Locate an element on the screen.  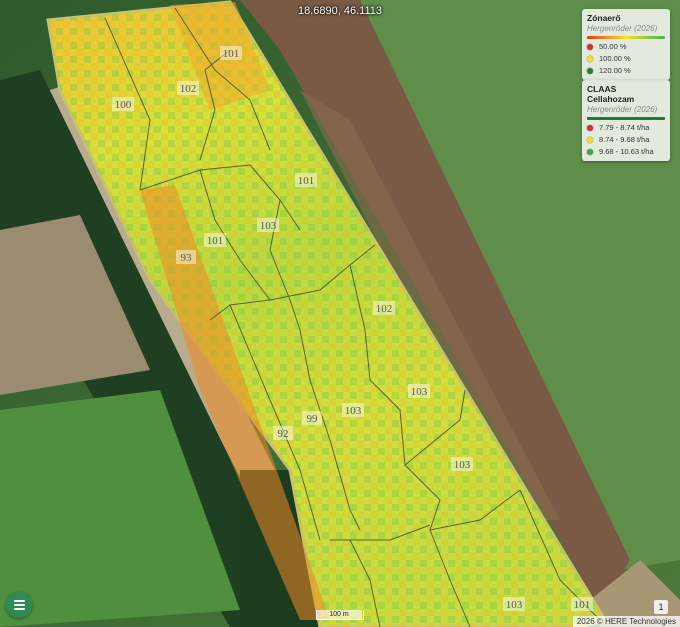
legend-item: 8.74 - 9.68 t/ha is located at coordinates (626, 139).